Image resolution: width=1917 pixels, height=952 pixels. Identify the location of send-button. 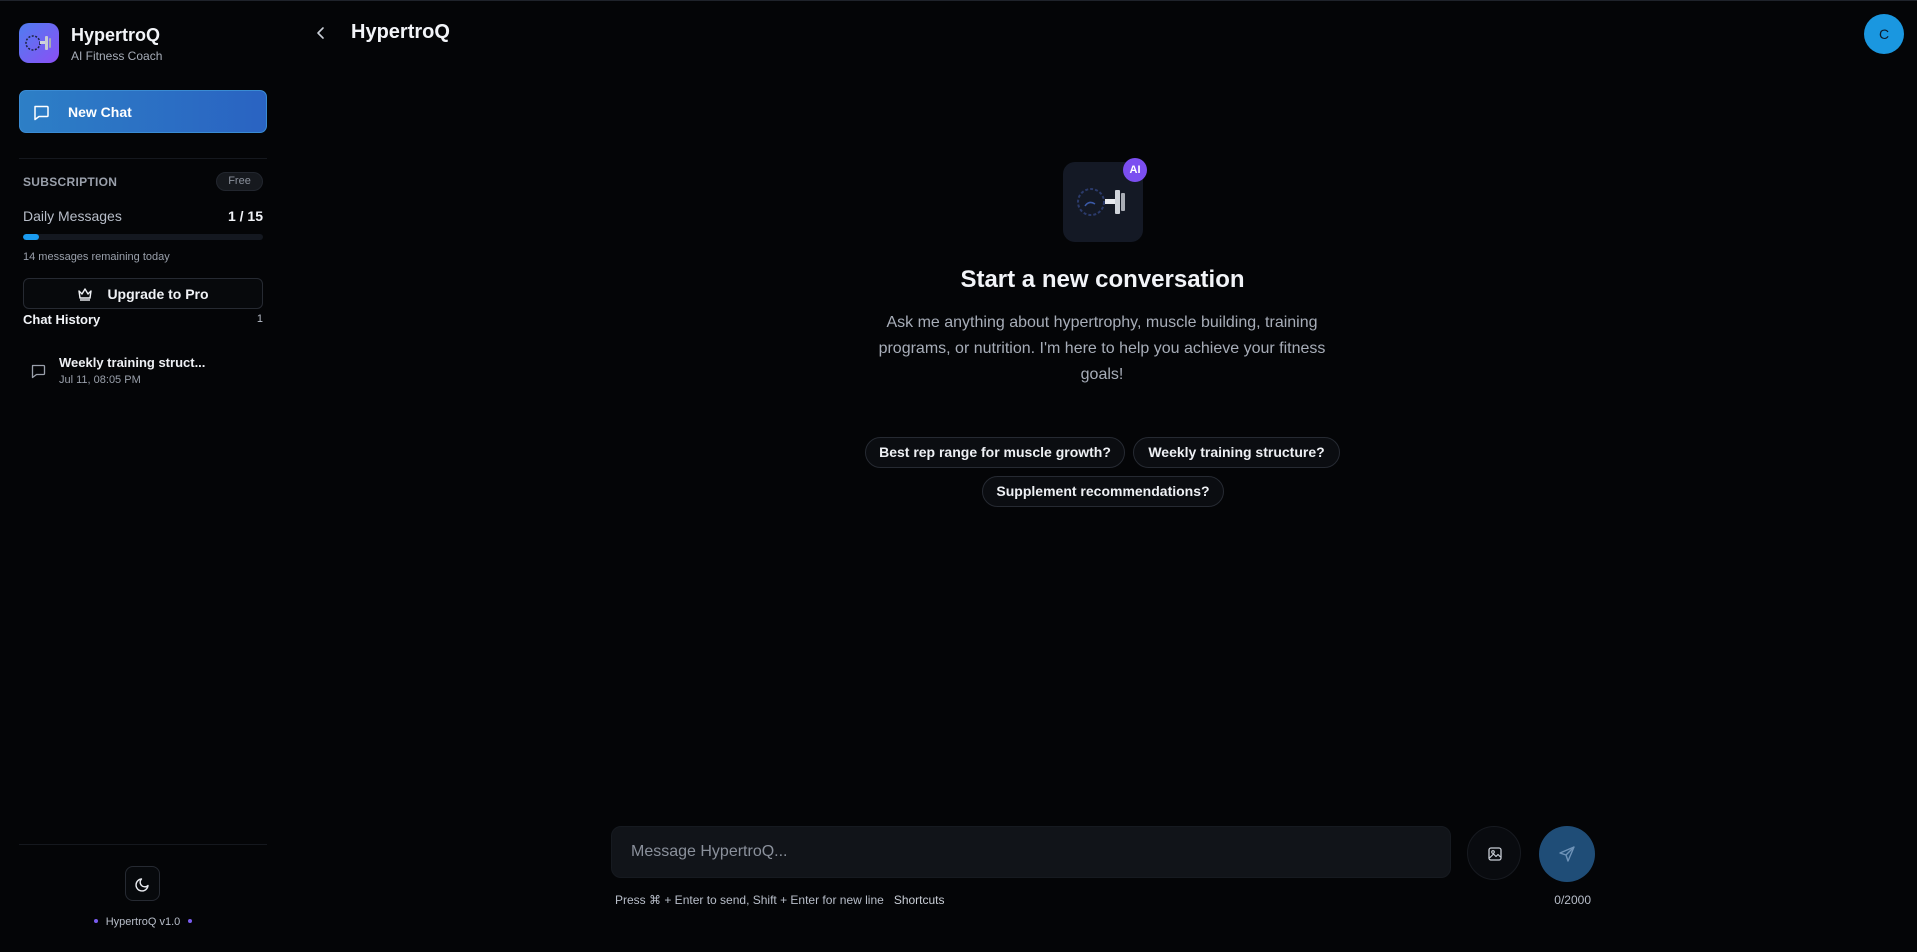
(1567, 854).